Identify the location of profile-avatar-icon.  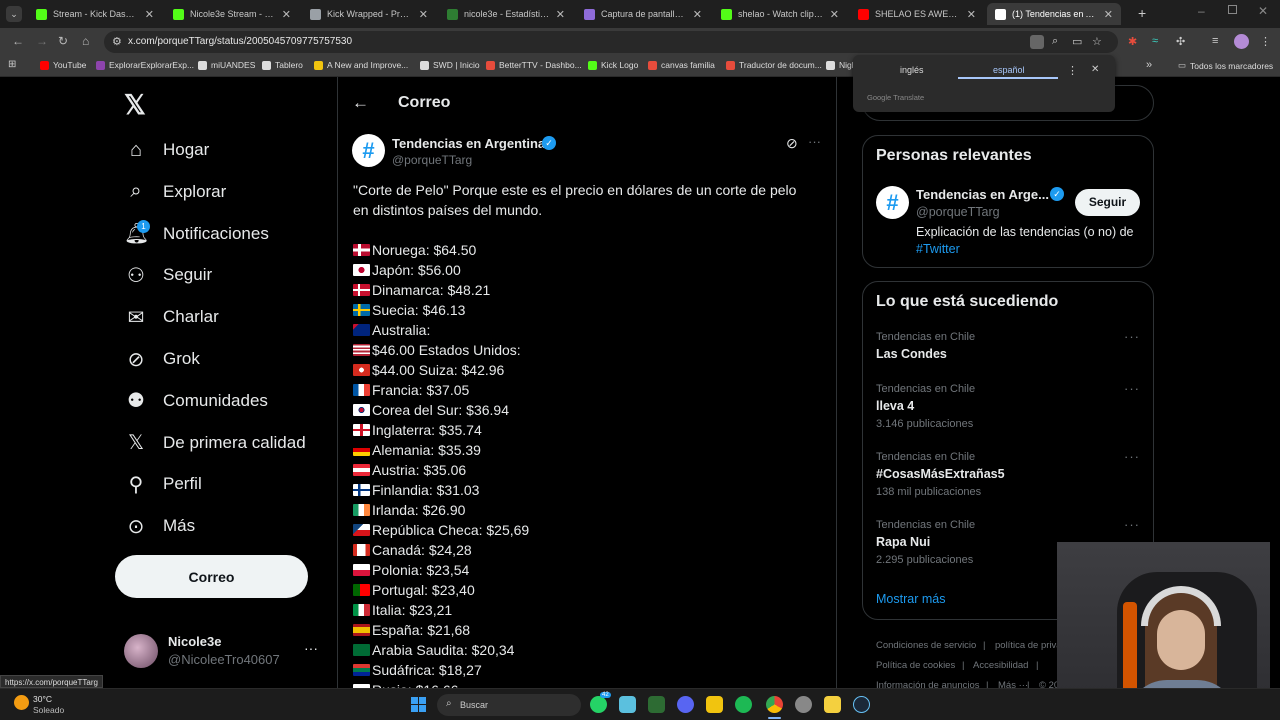
(1241, 41).